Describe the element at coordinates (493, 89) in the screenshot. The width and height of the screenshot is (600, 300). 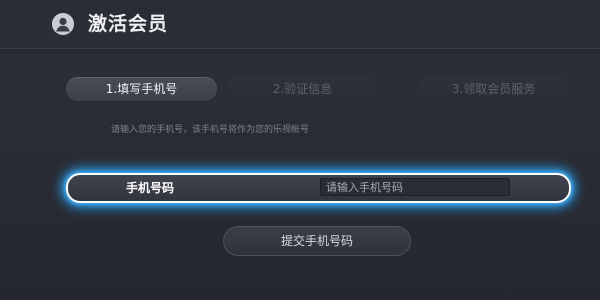
I see `step-claim-service: 3.领取会员服务` at that location.